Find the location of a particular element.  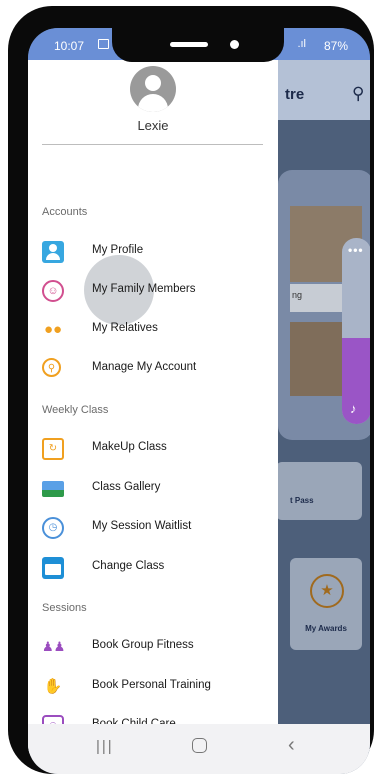

more-icon: ••• is located at coordinates (356, 250).